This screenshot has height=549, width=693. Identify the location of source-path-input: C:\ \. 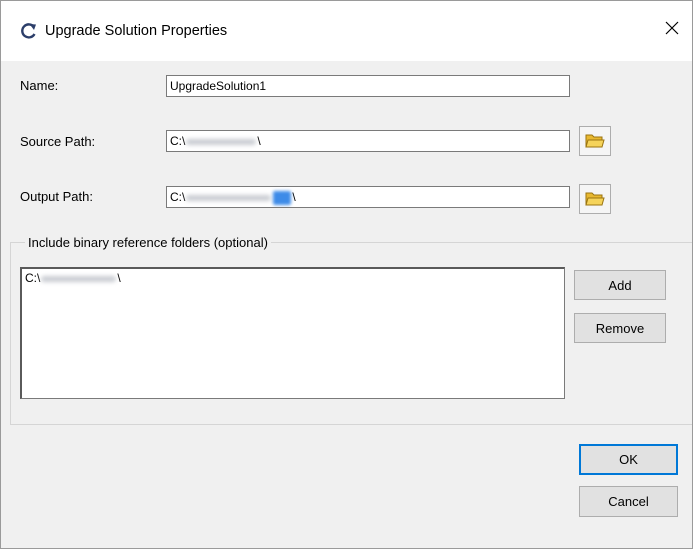
(368, 141).